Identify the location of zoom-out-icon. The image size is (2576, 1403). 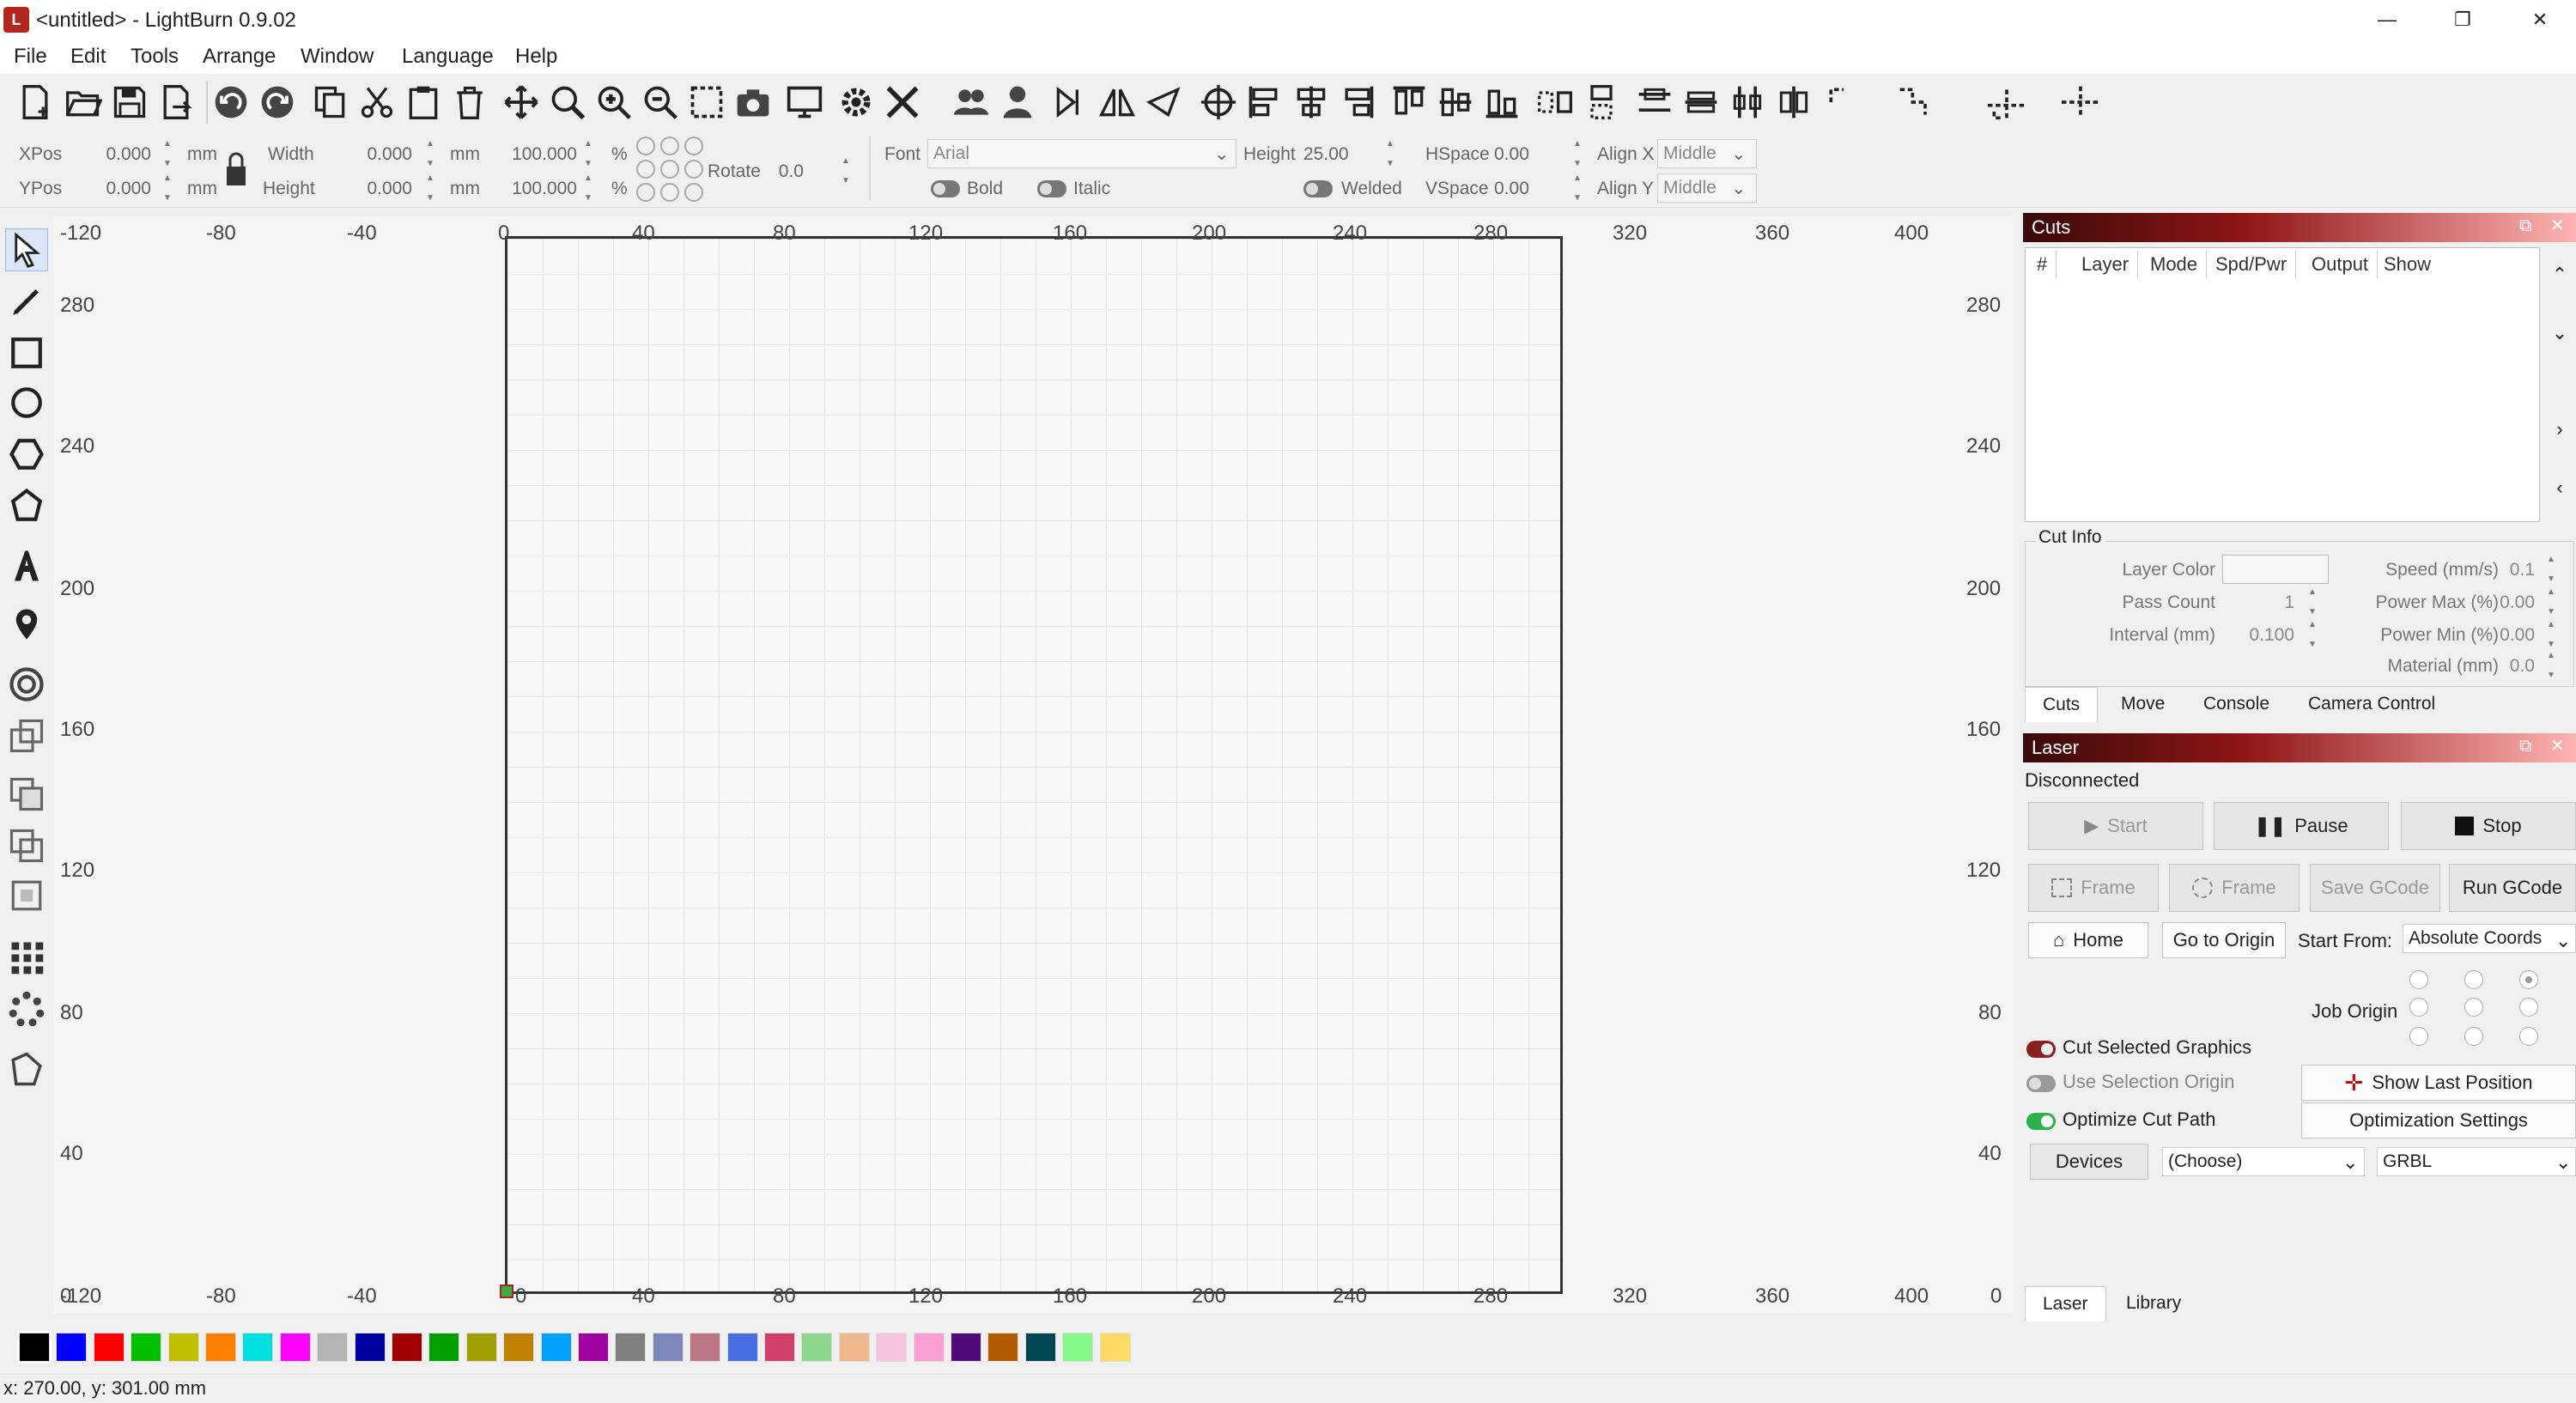
(660, 102).